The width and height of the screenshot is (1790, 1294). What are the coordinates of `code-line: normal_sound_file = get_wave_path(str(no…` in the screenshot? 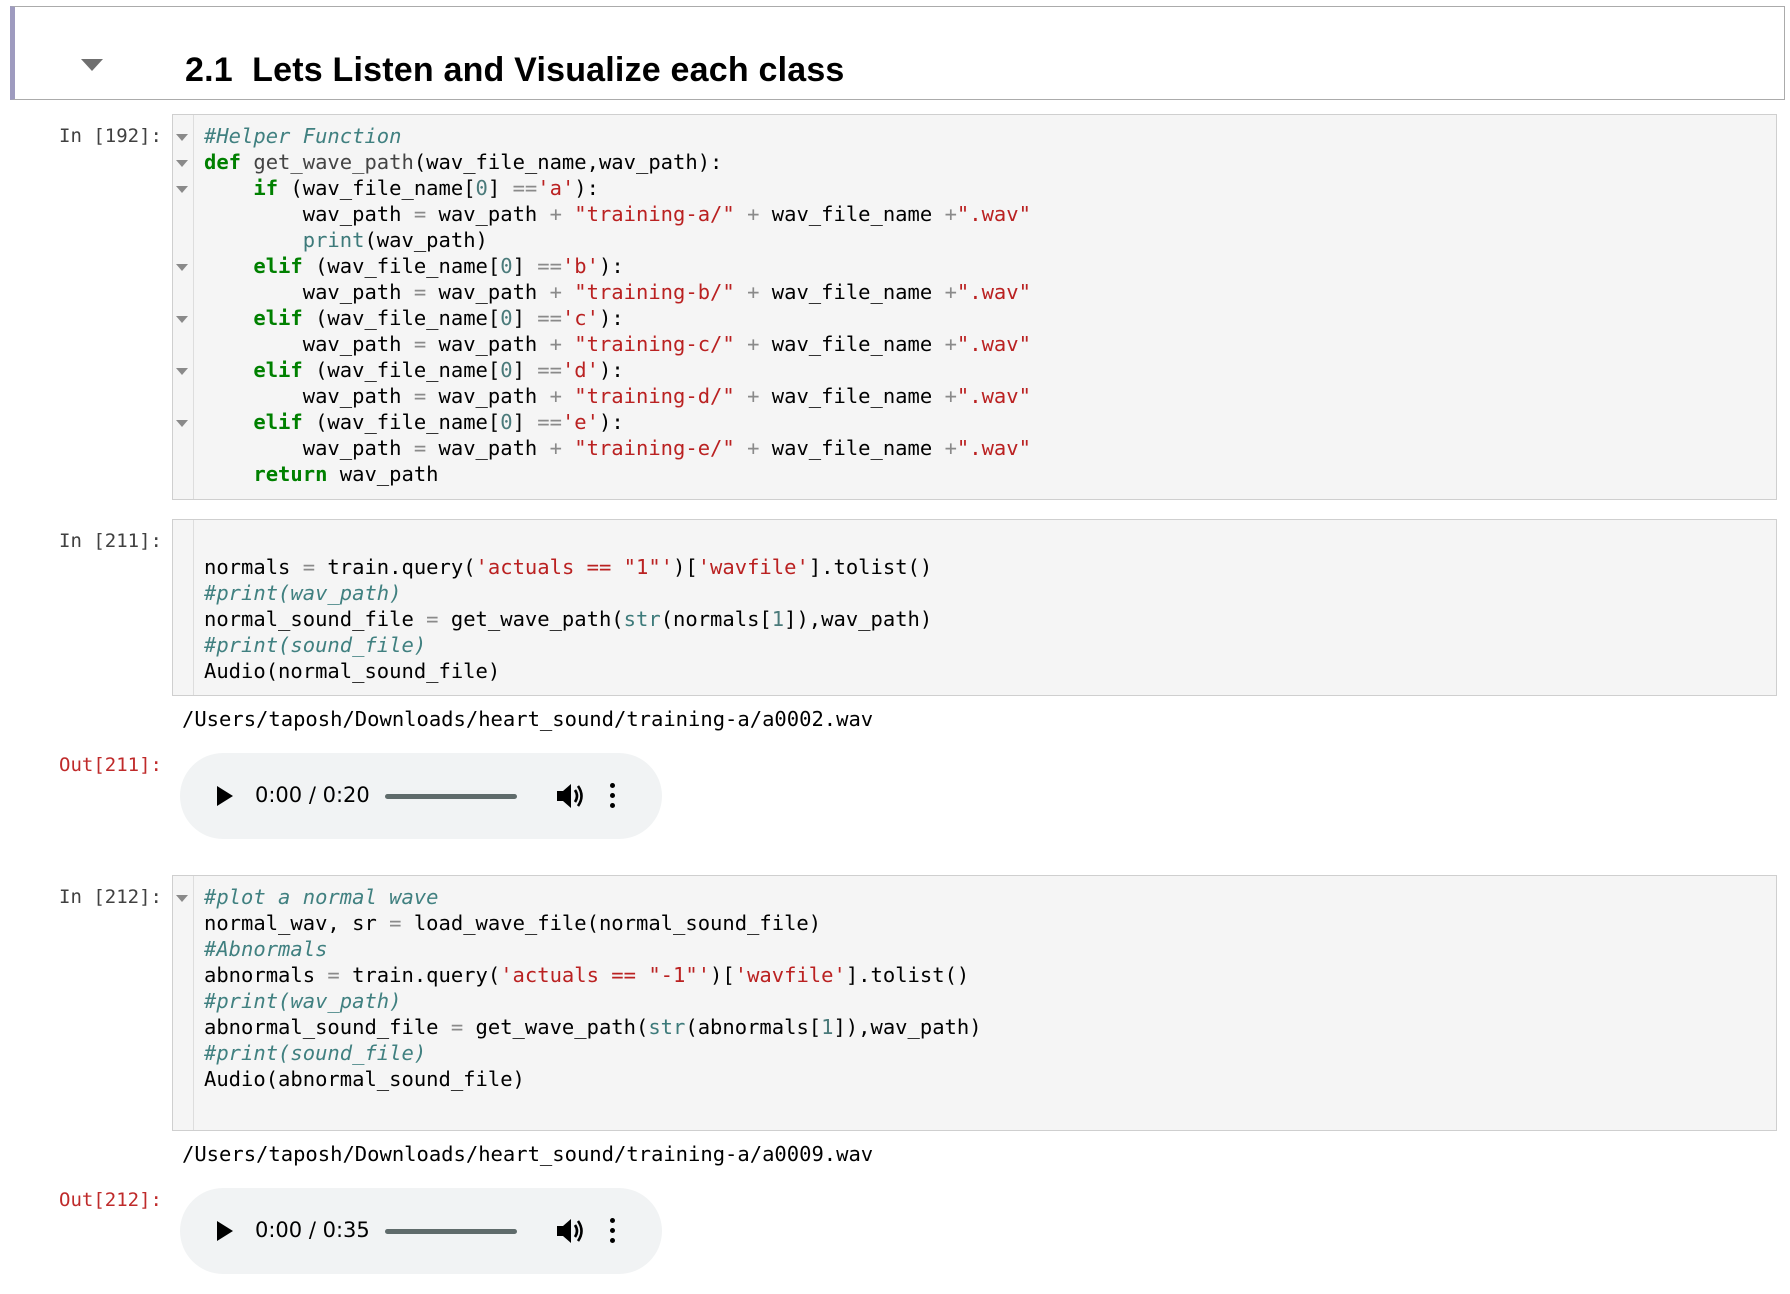 It's located at (568, 619).